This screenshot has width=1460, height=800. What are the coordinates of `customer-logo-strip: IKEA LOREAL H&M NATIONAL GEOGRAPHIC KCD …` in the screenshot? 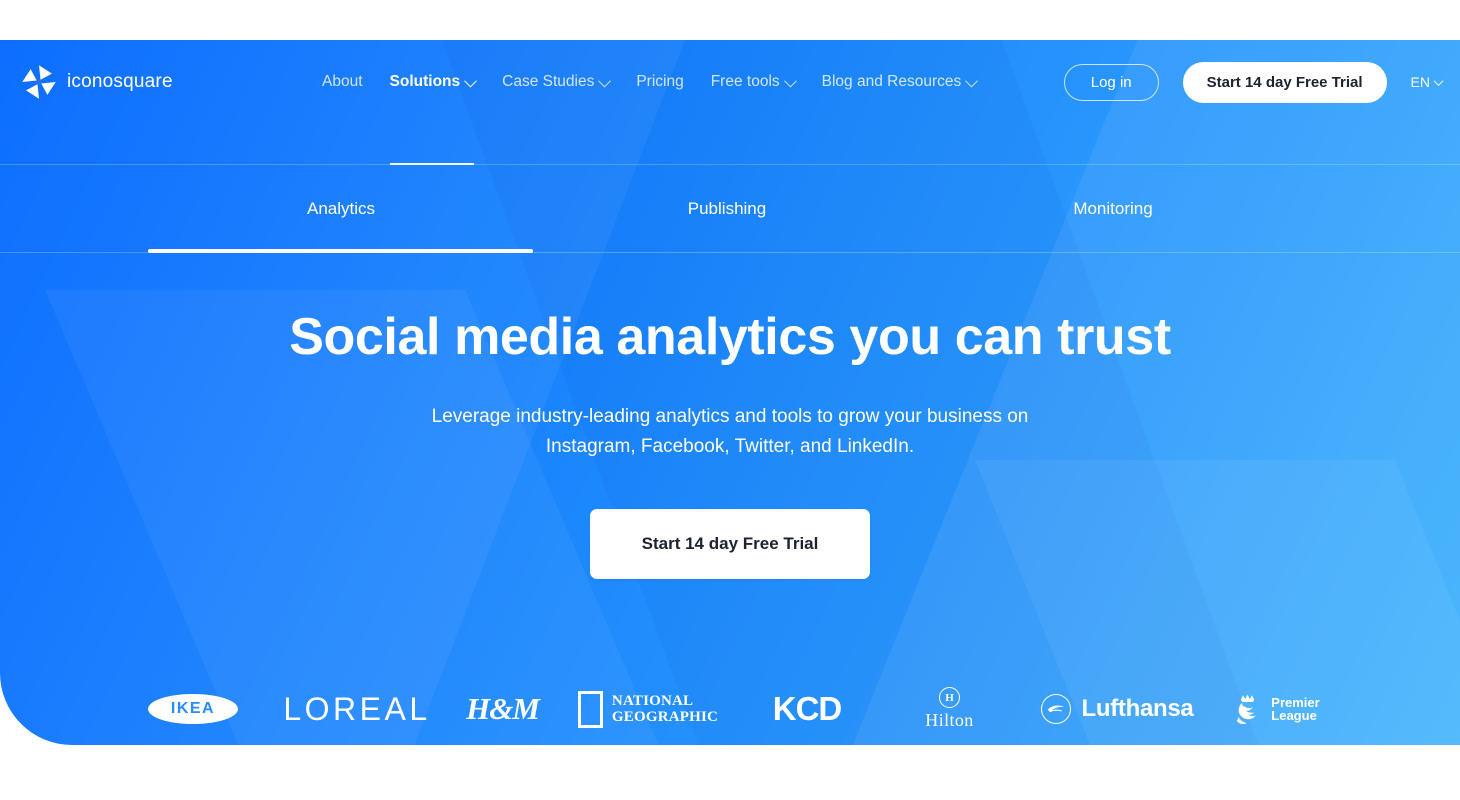 It's located at (730, 709).